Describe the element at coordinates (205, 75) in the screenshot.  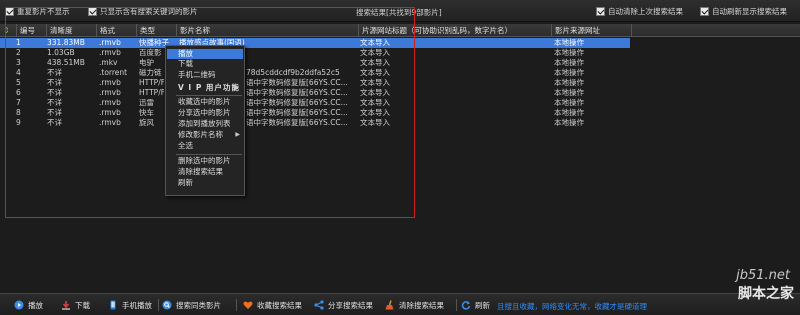
I see `menu-item-qr: 手机二维码` at that location.